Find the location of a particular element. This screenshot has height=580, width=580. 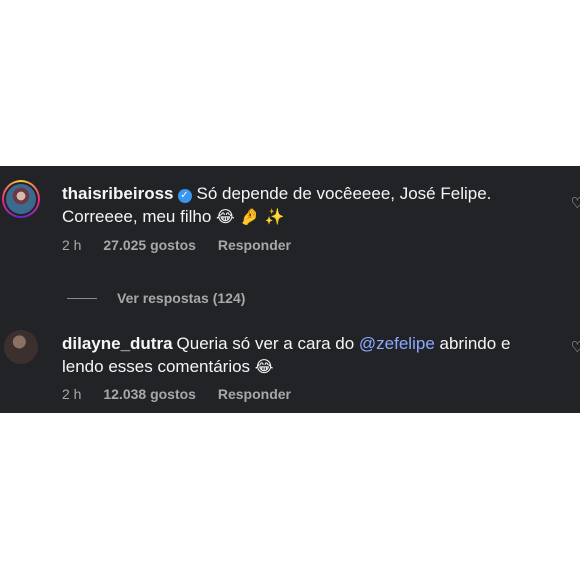

comment-meta: 2 h 27.025 gostos Responder is located at coordinates (185, 245).